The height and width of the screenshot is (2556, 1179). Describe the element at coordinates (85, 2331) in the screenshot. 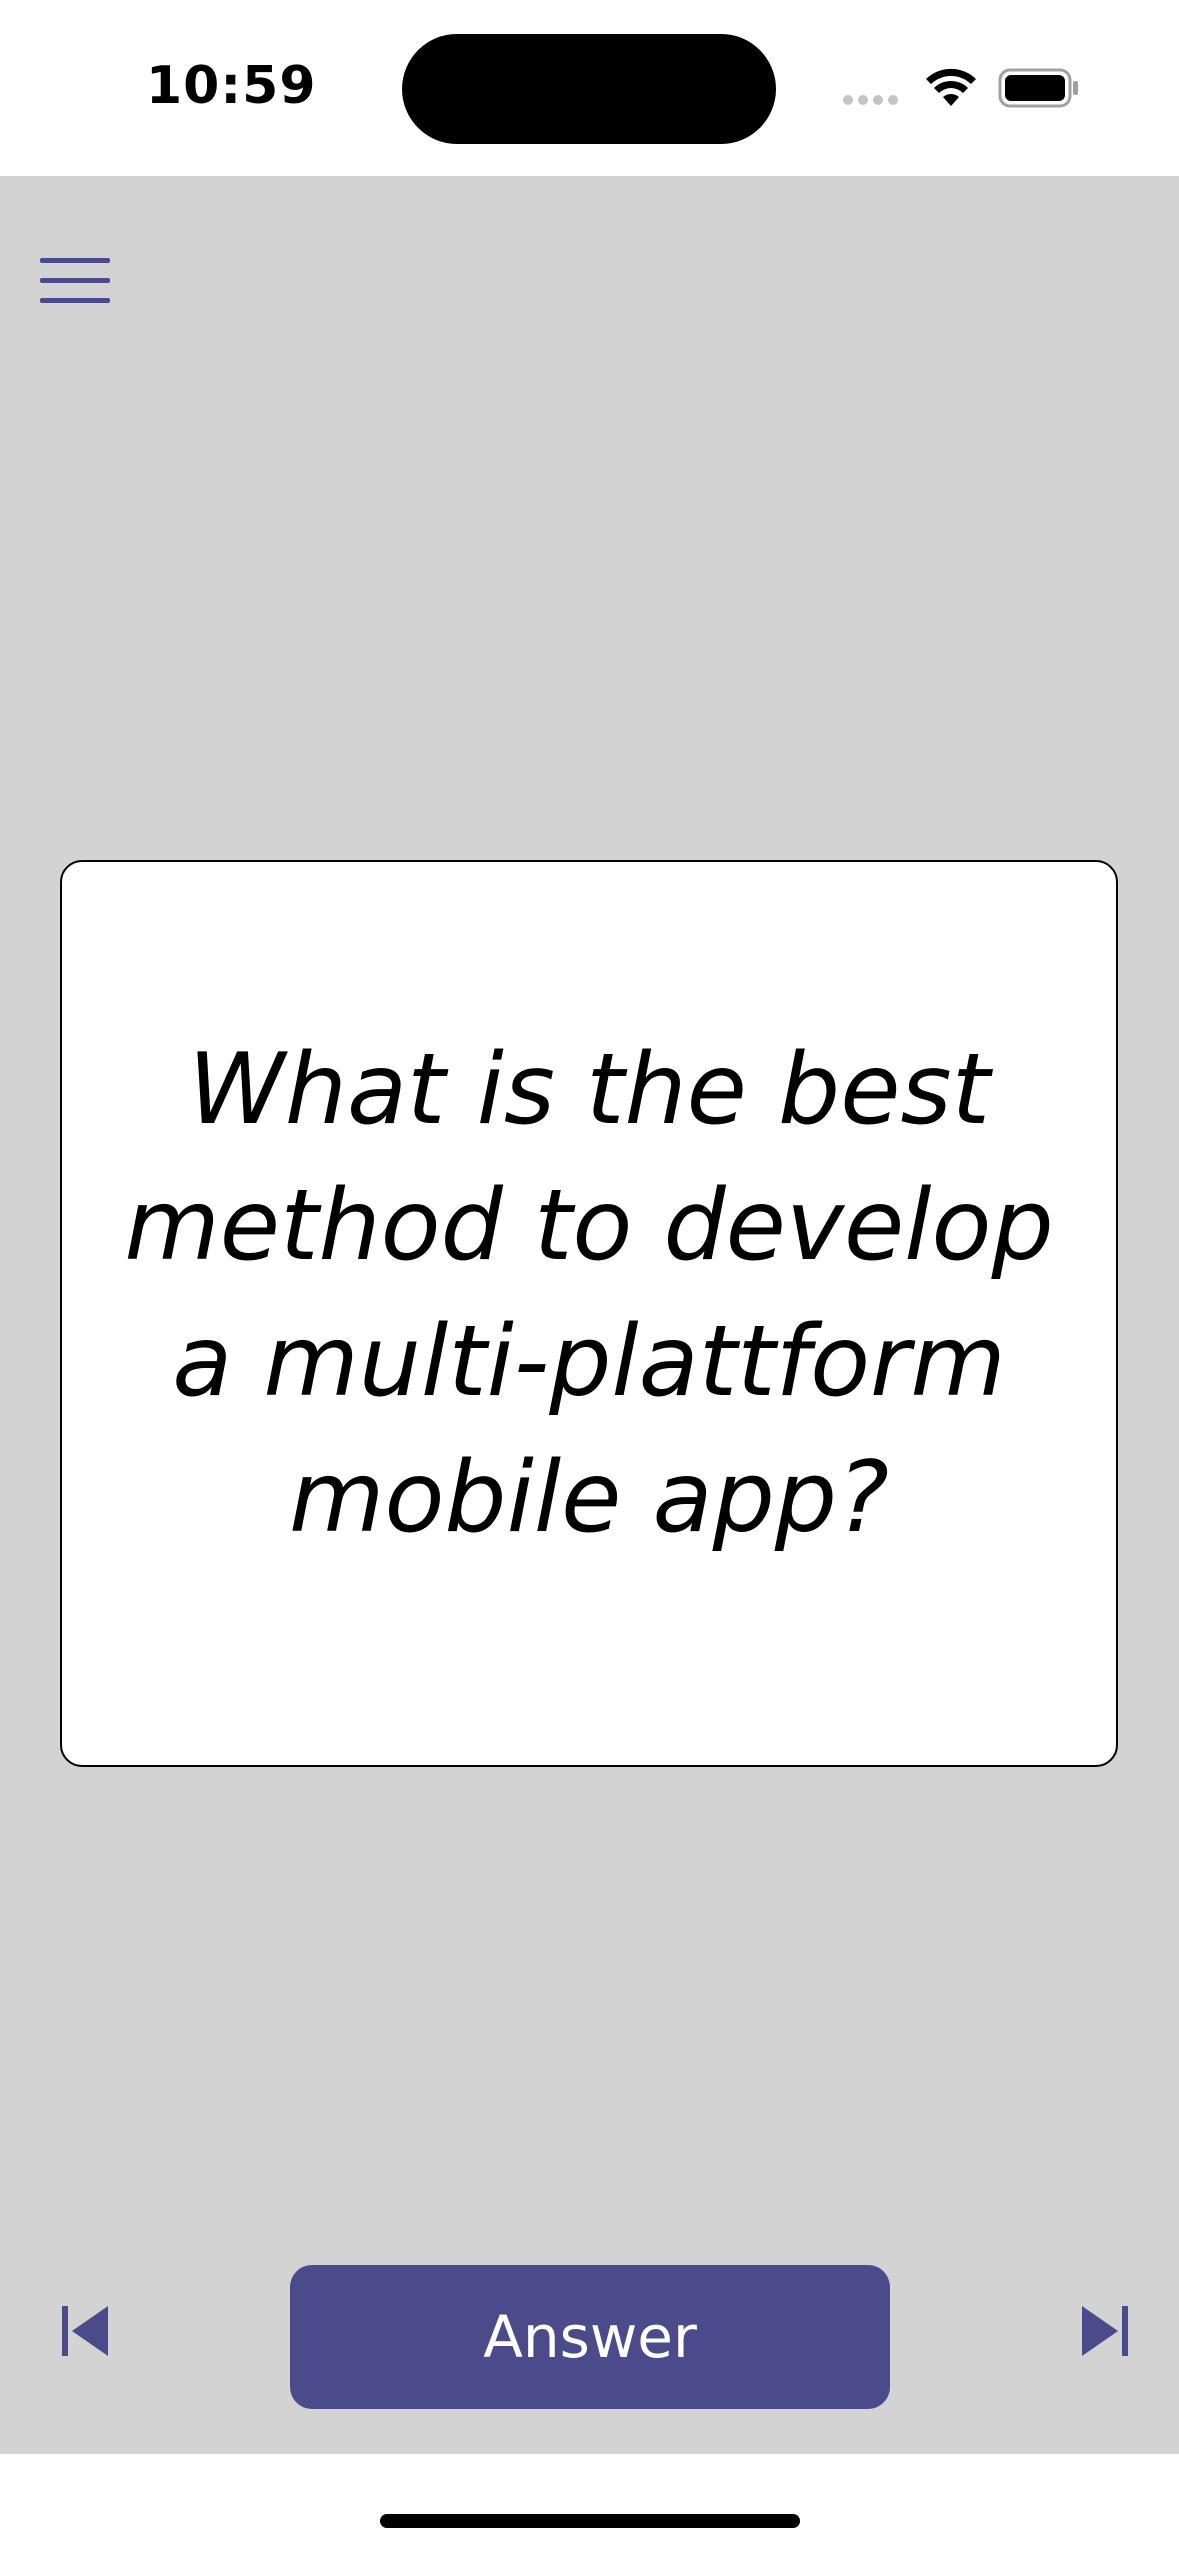

I see `skip-previous-icon` at that location.